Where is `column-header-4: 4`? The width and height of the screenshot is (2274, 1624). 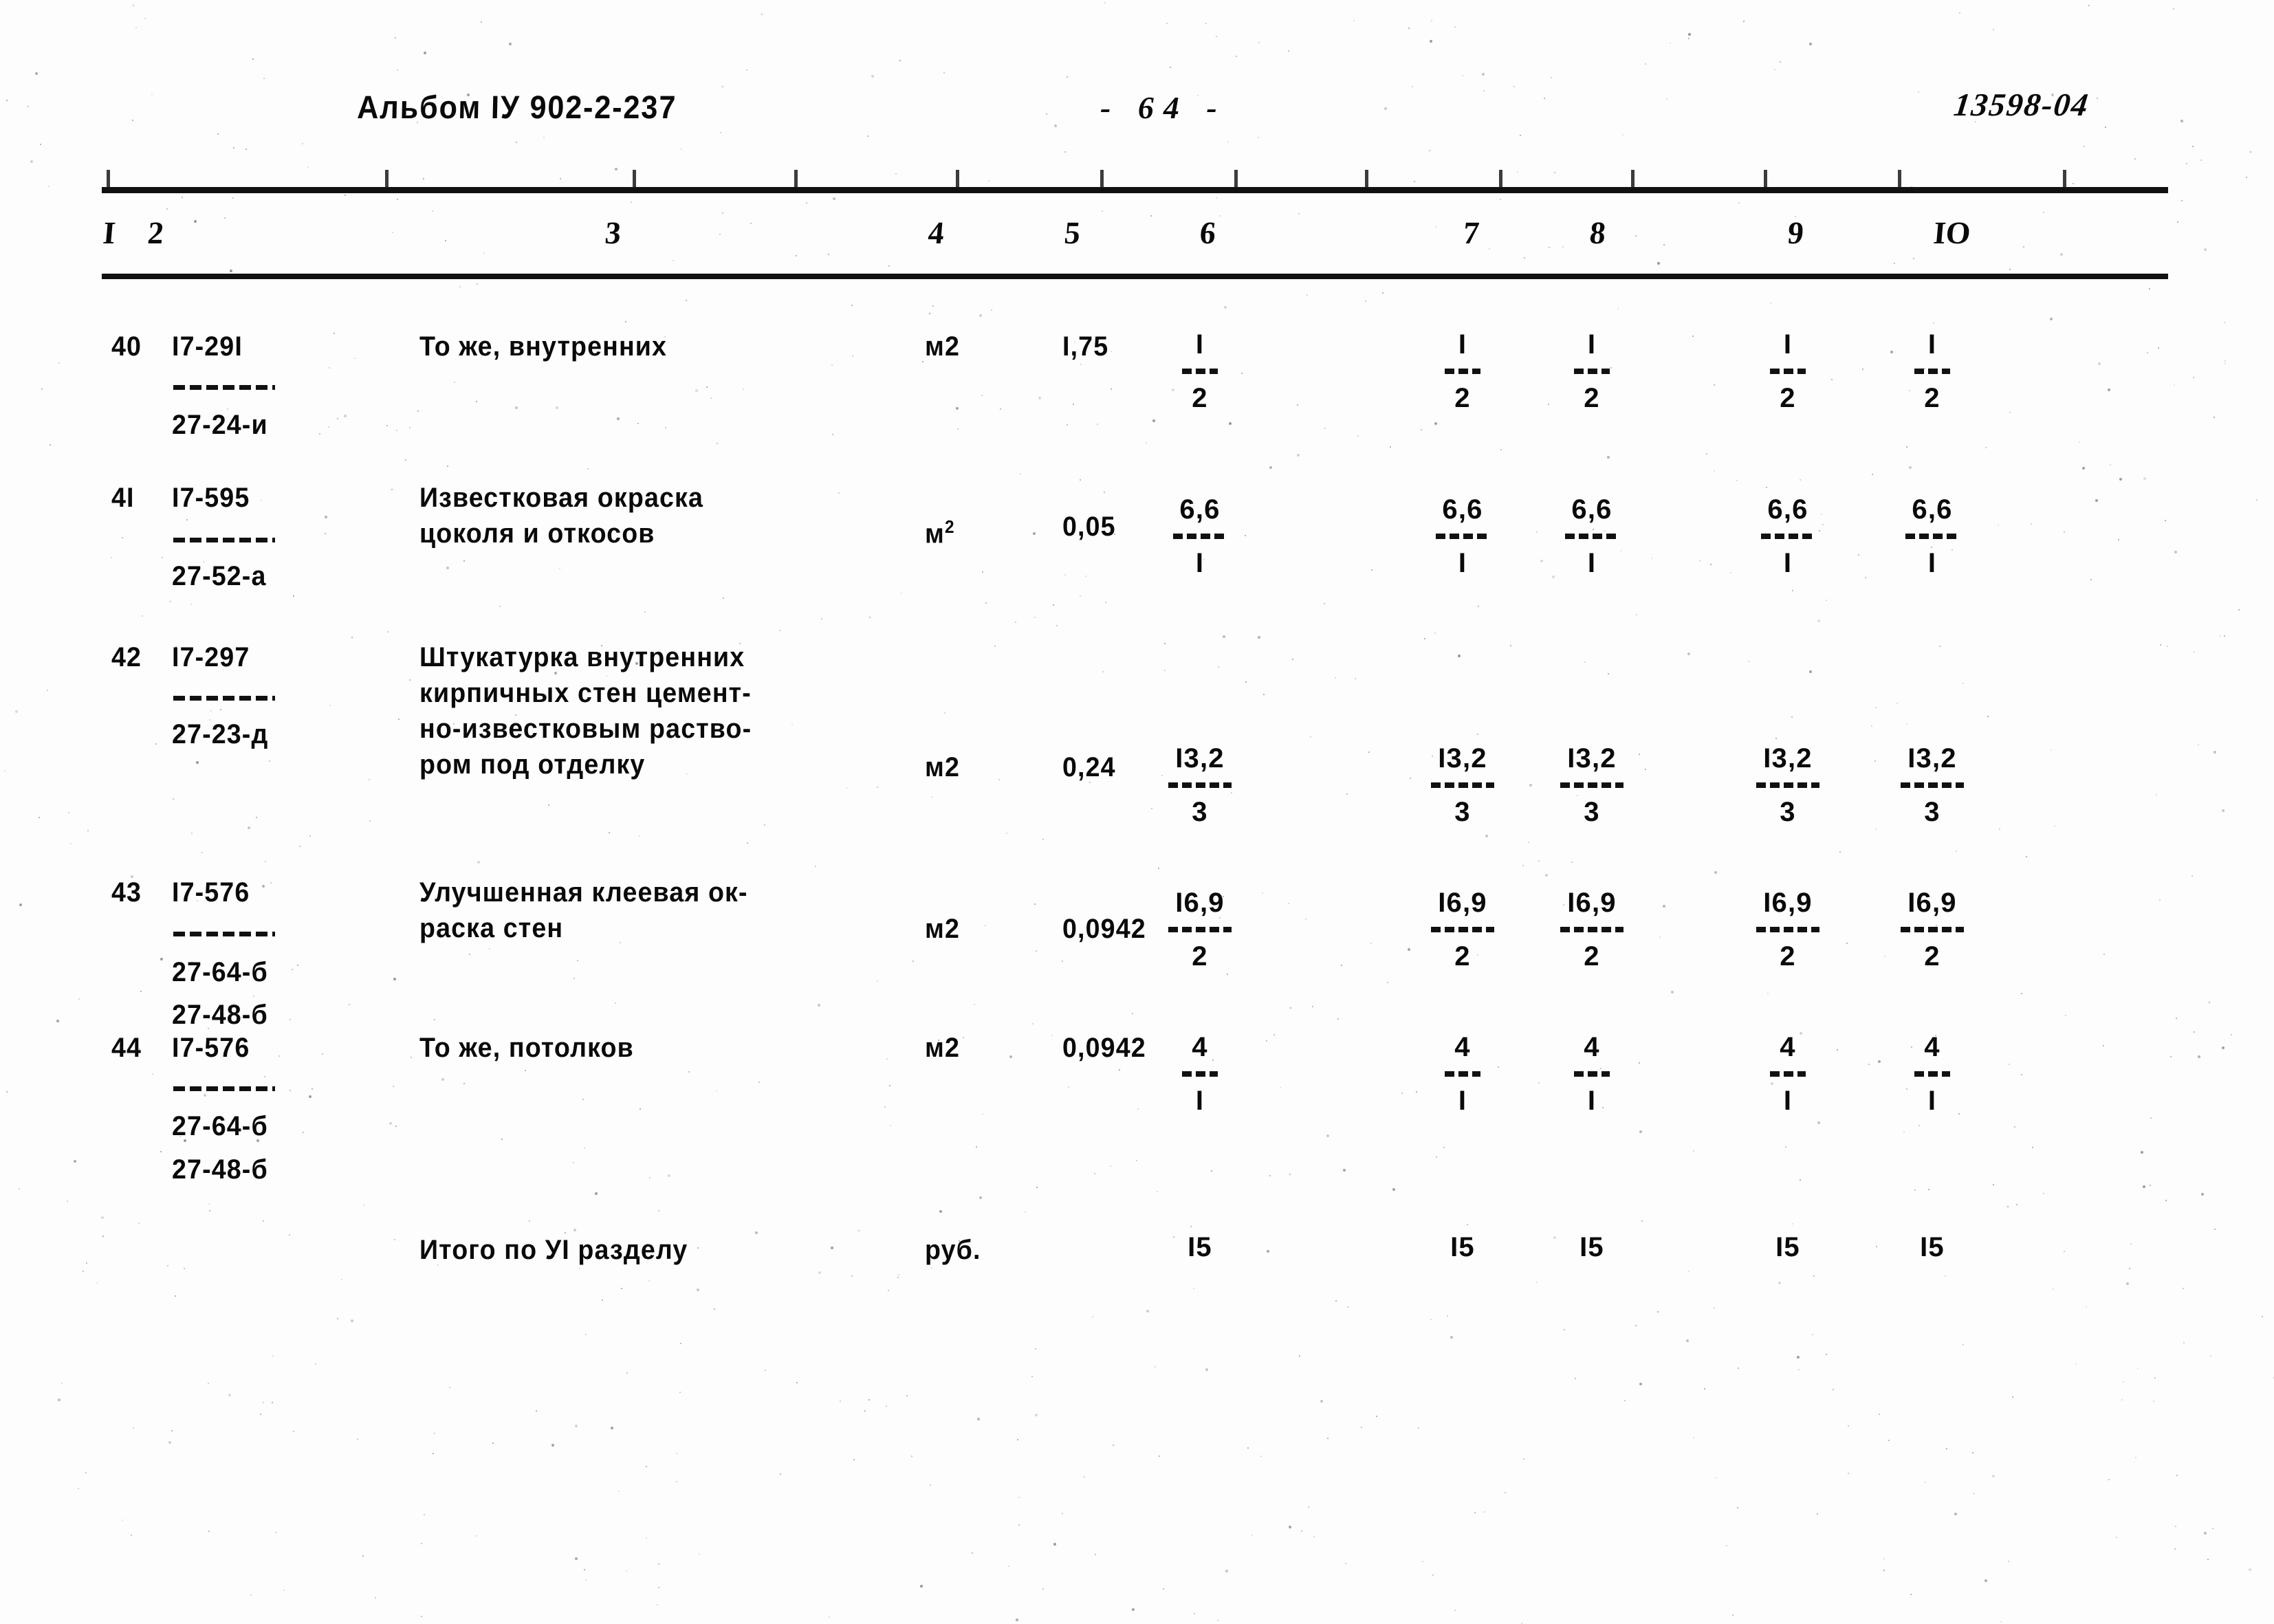 column-header-4: 4 is located at coordinates (936, 232).